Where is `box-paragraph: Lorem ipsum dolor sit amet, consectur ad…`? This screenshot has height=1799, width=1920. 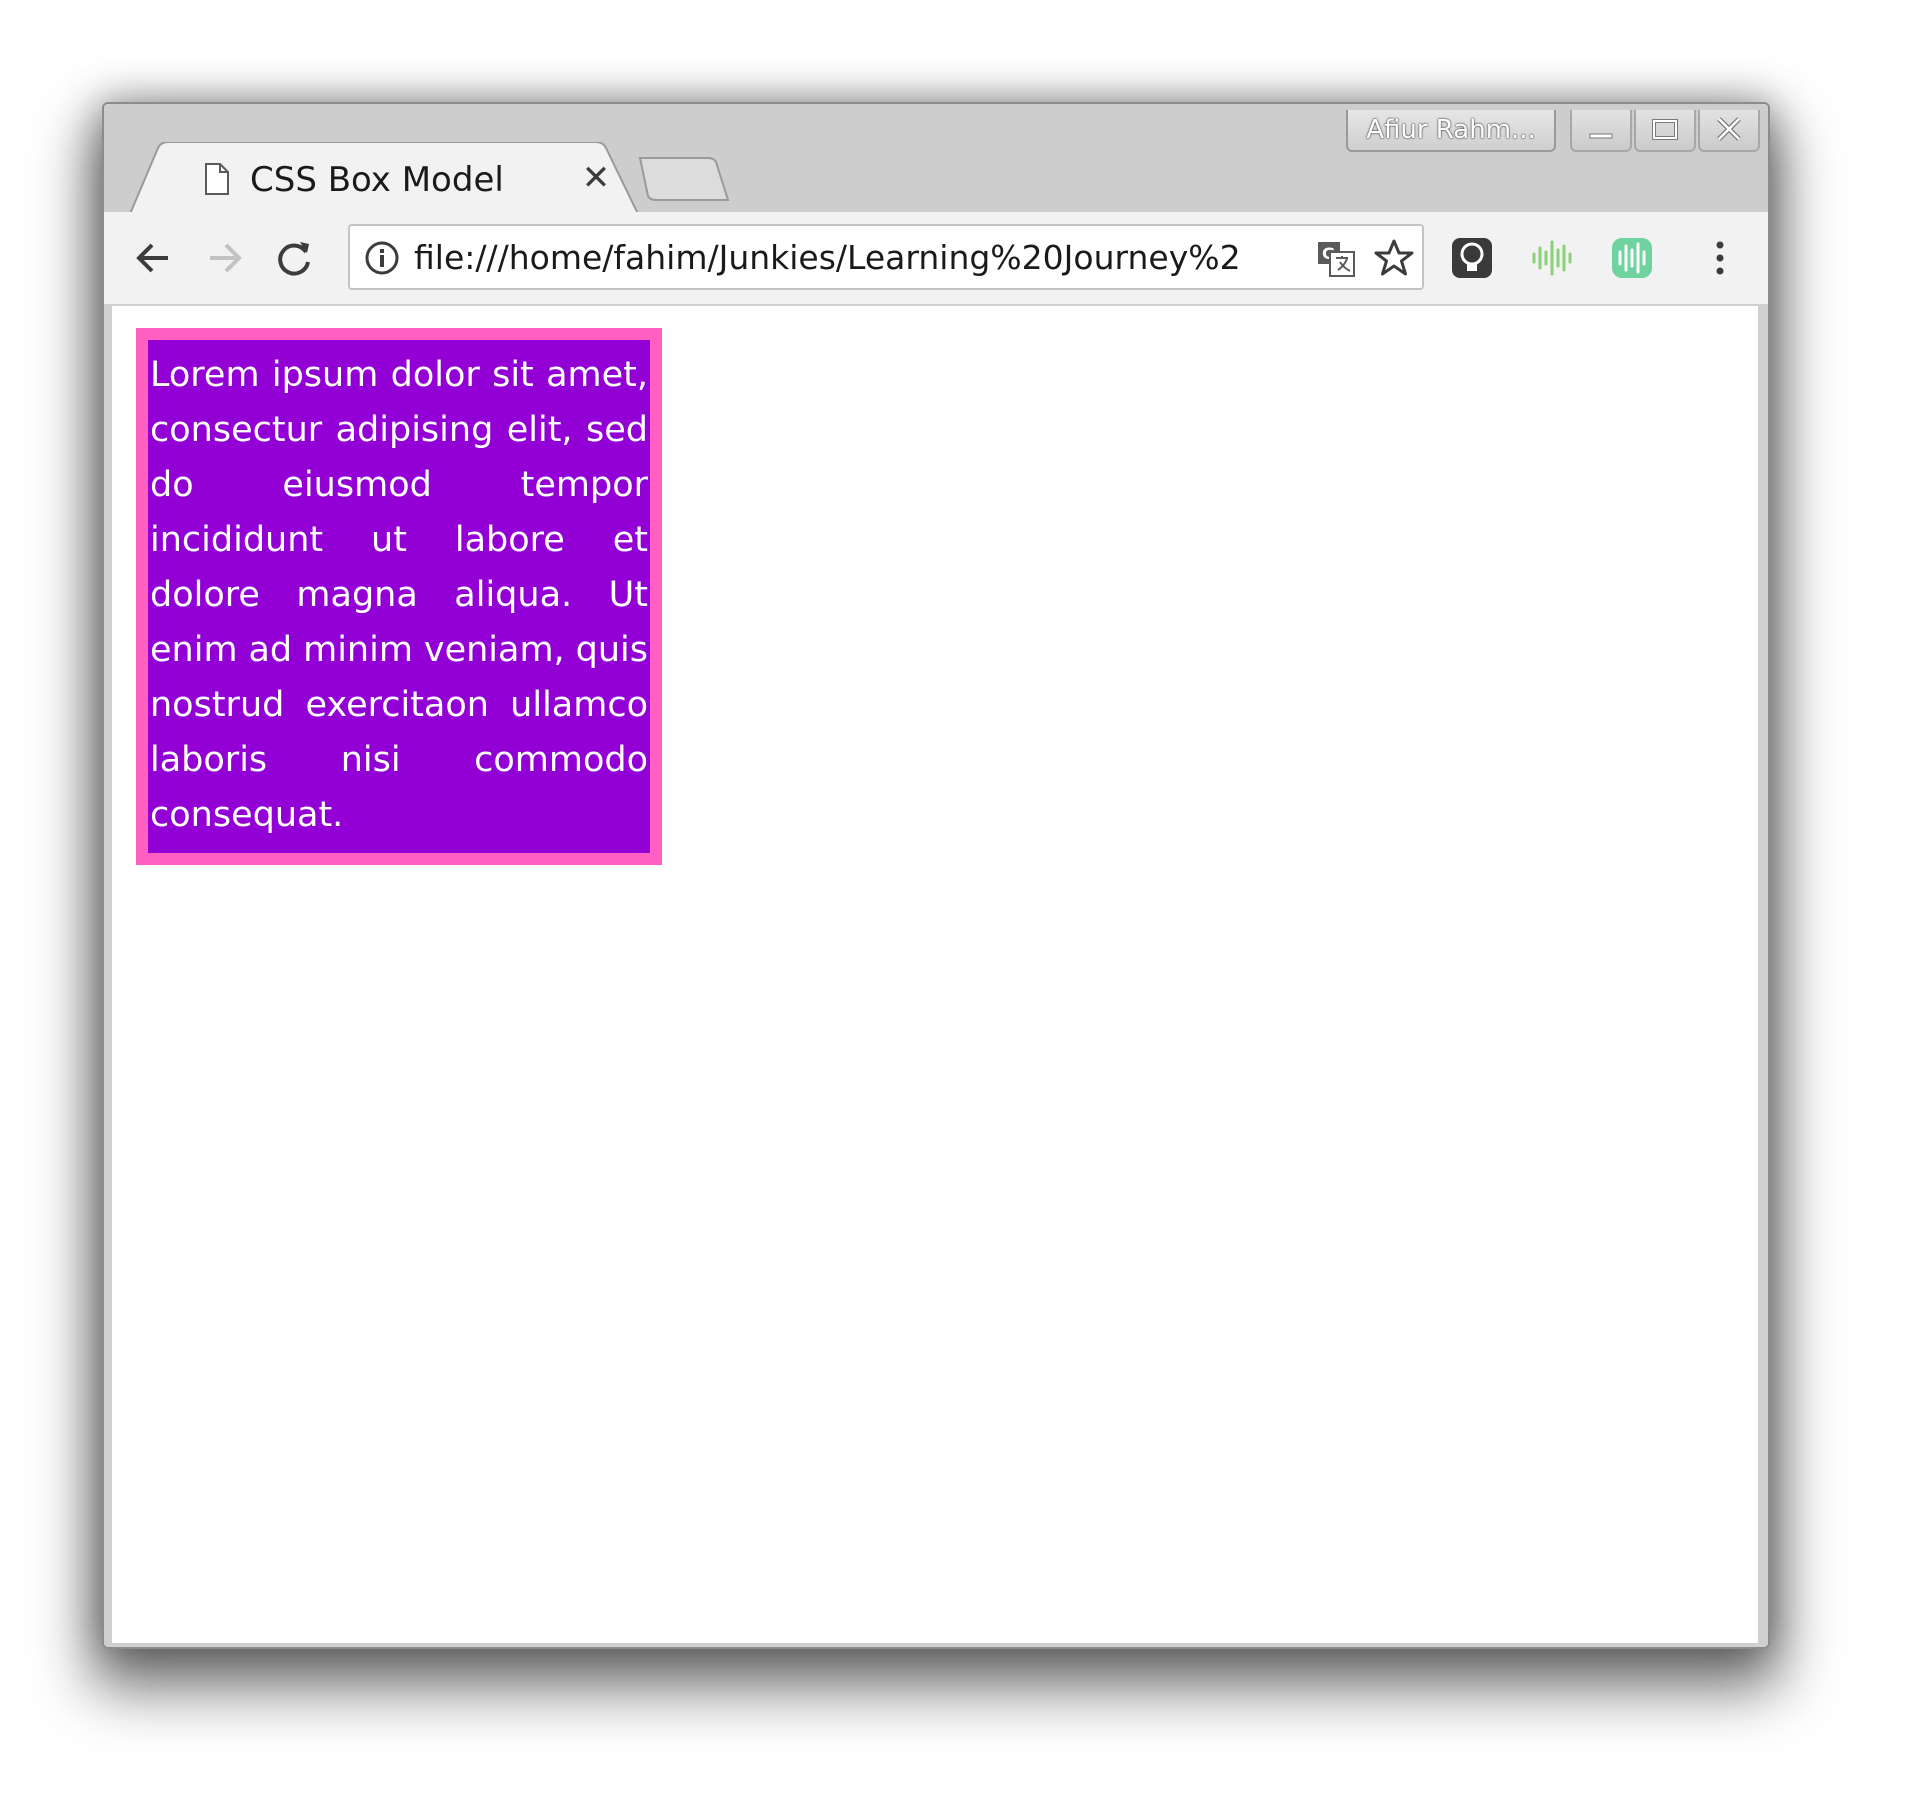
box-paragraph: Lorem ipsum dolor sit amet, consectur ad… is located at coordinates (399, 595).